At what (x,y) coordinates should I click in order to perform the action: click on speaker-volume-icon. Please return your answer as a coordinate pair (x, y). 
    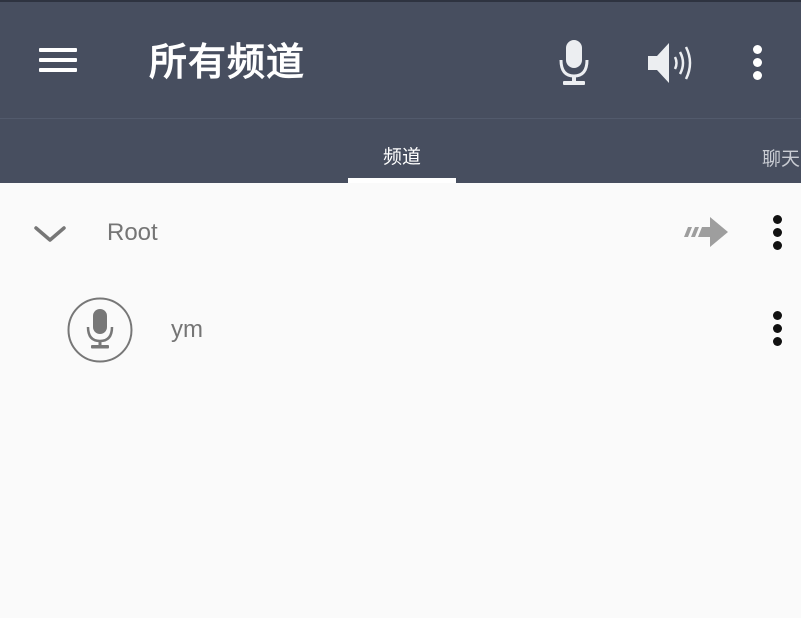
    Looking at the image, I should click on (672, 63).